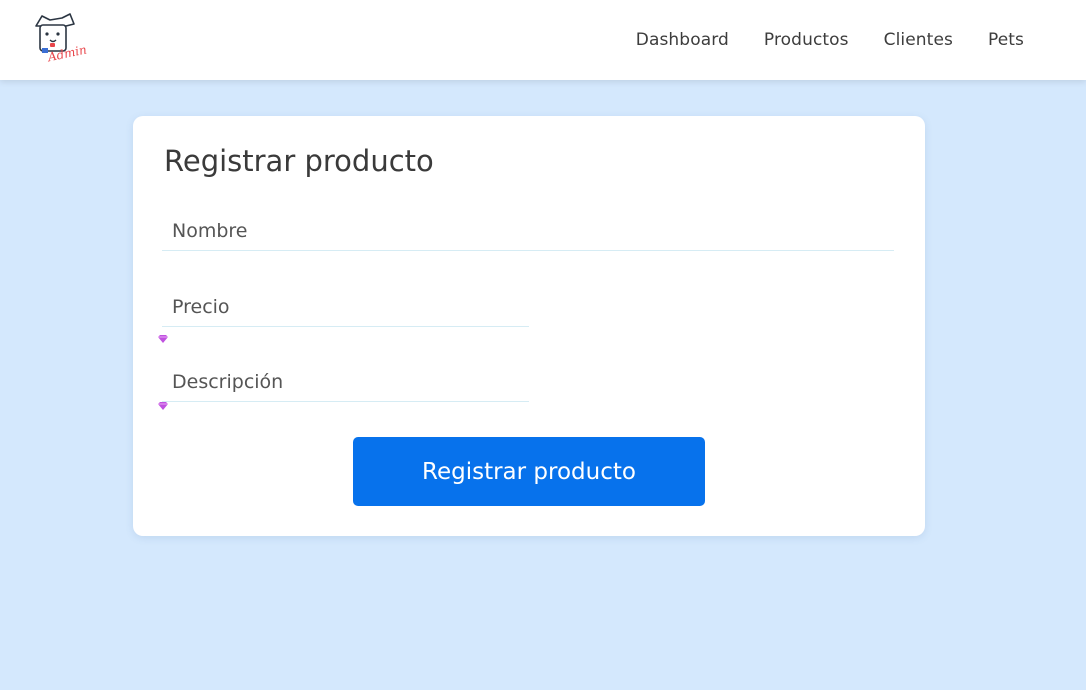 The image size is (1086, 690). Describe the element at coordinates (543, 40) in the screenshot. I see `top-navbar: Admin Dashboard Productos Clientes Pets` at that location.